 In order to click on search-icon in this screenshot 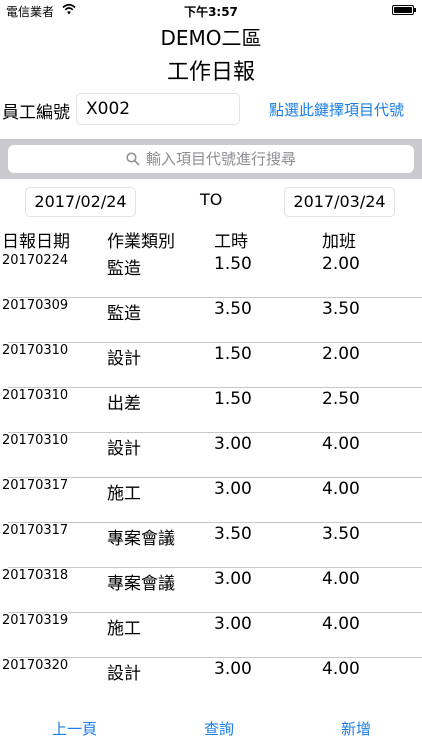, I will do `click(133, 159)`.